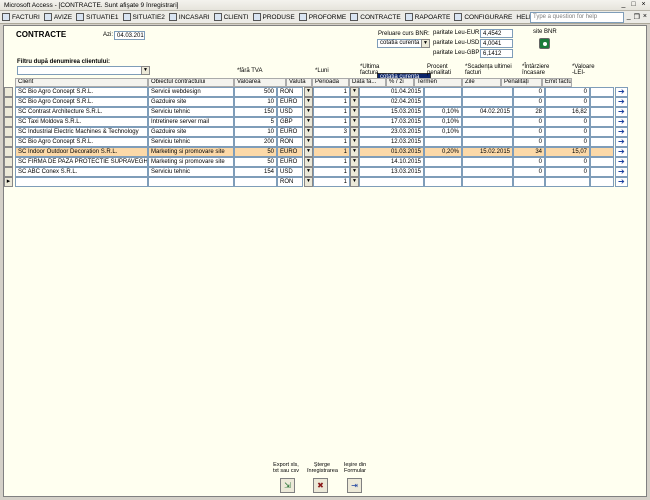  I want to click on menu-item-contracte: CONTRACTE, so click(375, 17).